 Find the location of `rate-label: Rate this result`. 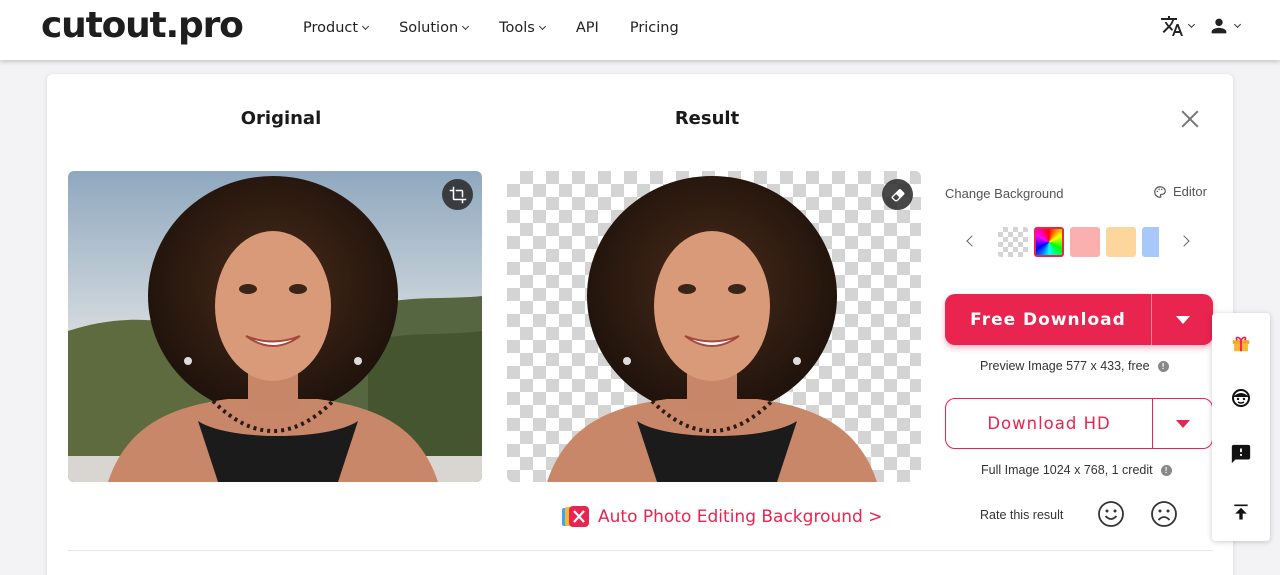

rate-label: Rate this result is located at coordinates (1022, 515).